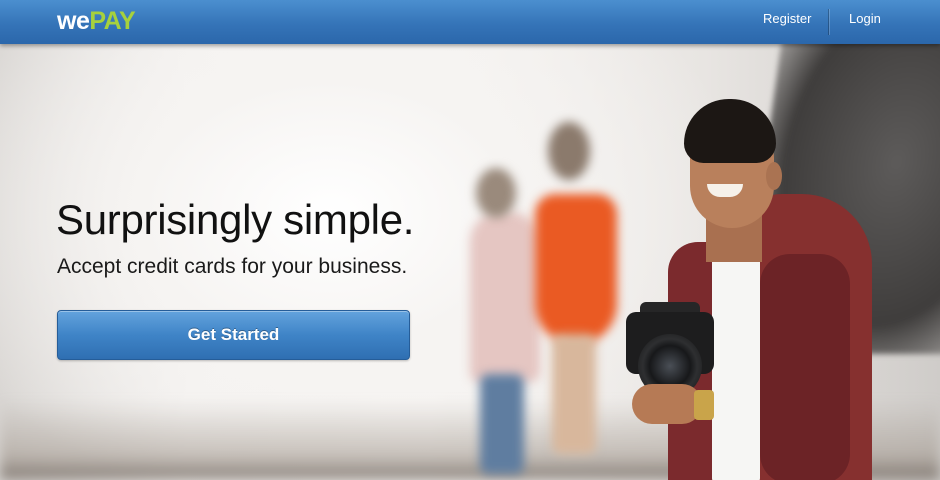 Image resolution: width=940 pixels, height=480 pixels. I want to click on photographer-shirt, so click(736, 362).